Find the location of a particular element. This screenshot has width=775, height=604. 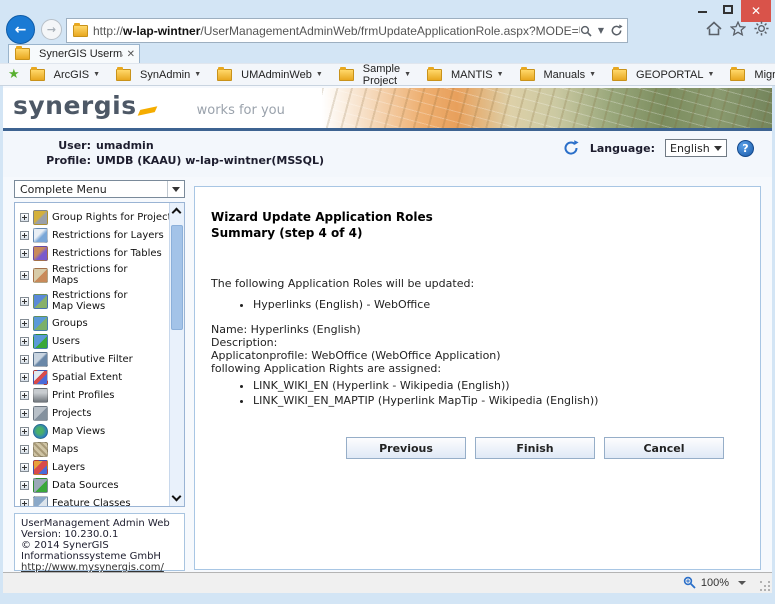

favorite-umadminweb: UMAdminWeb ▼ is located at coordinates (269, 73).